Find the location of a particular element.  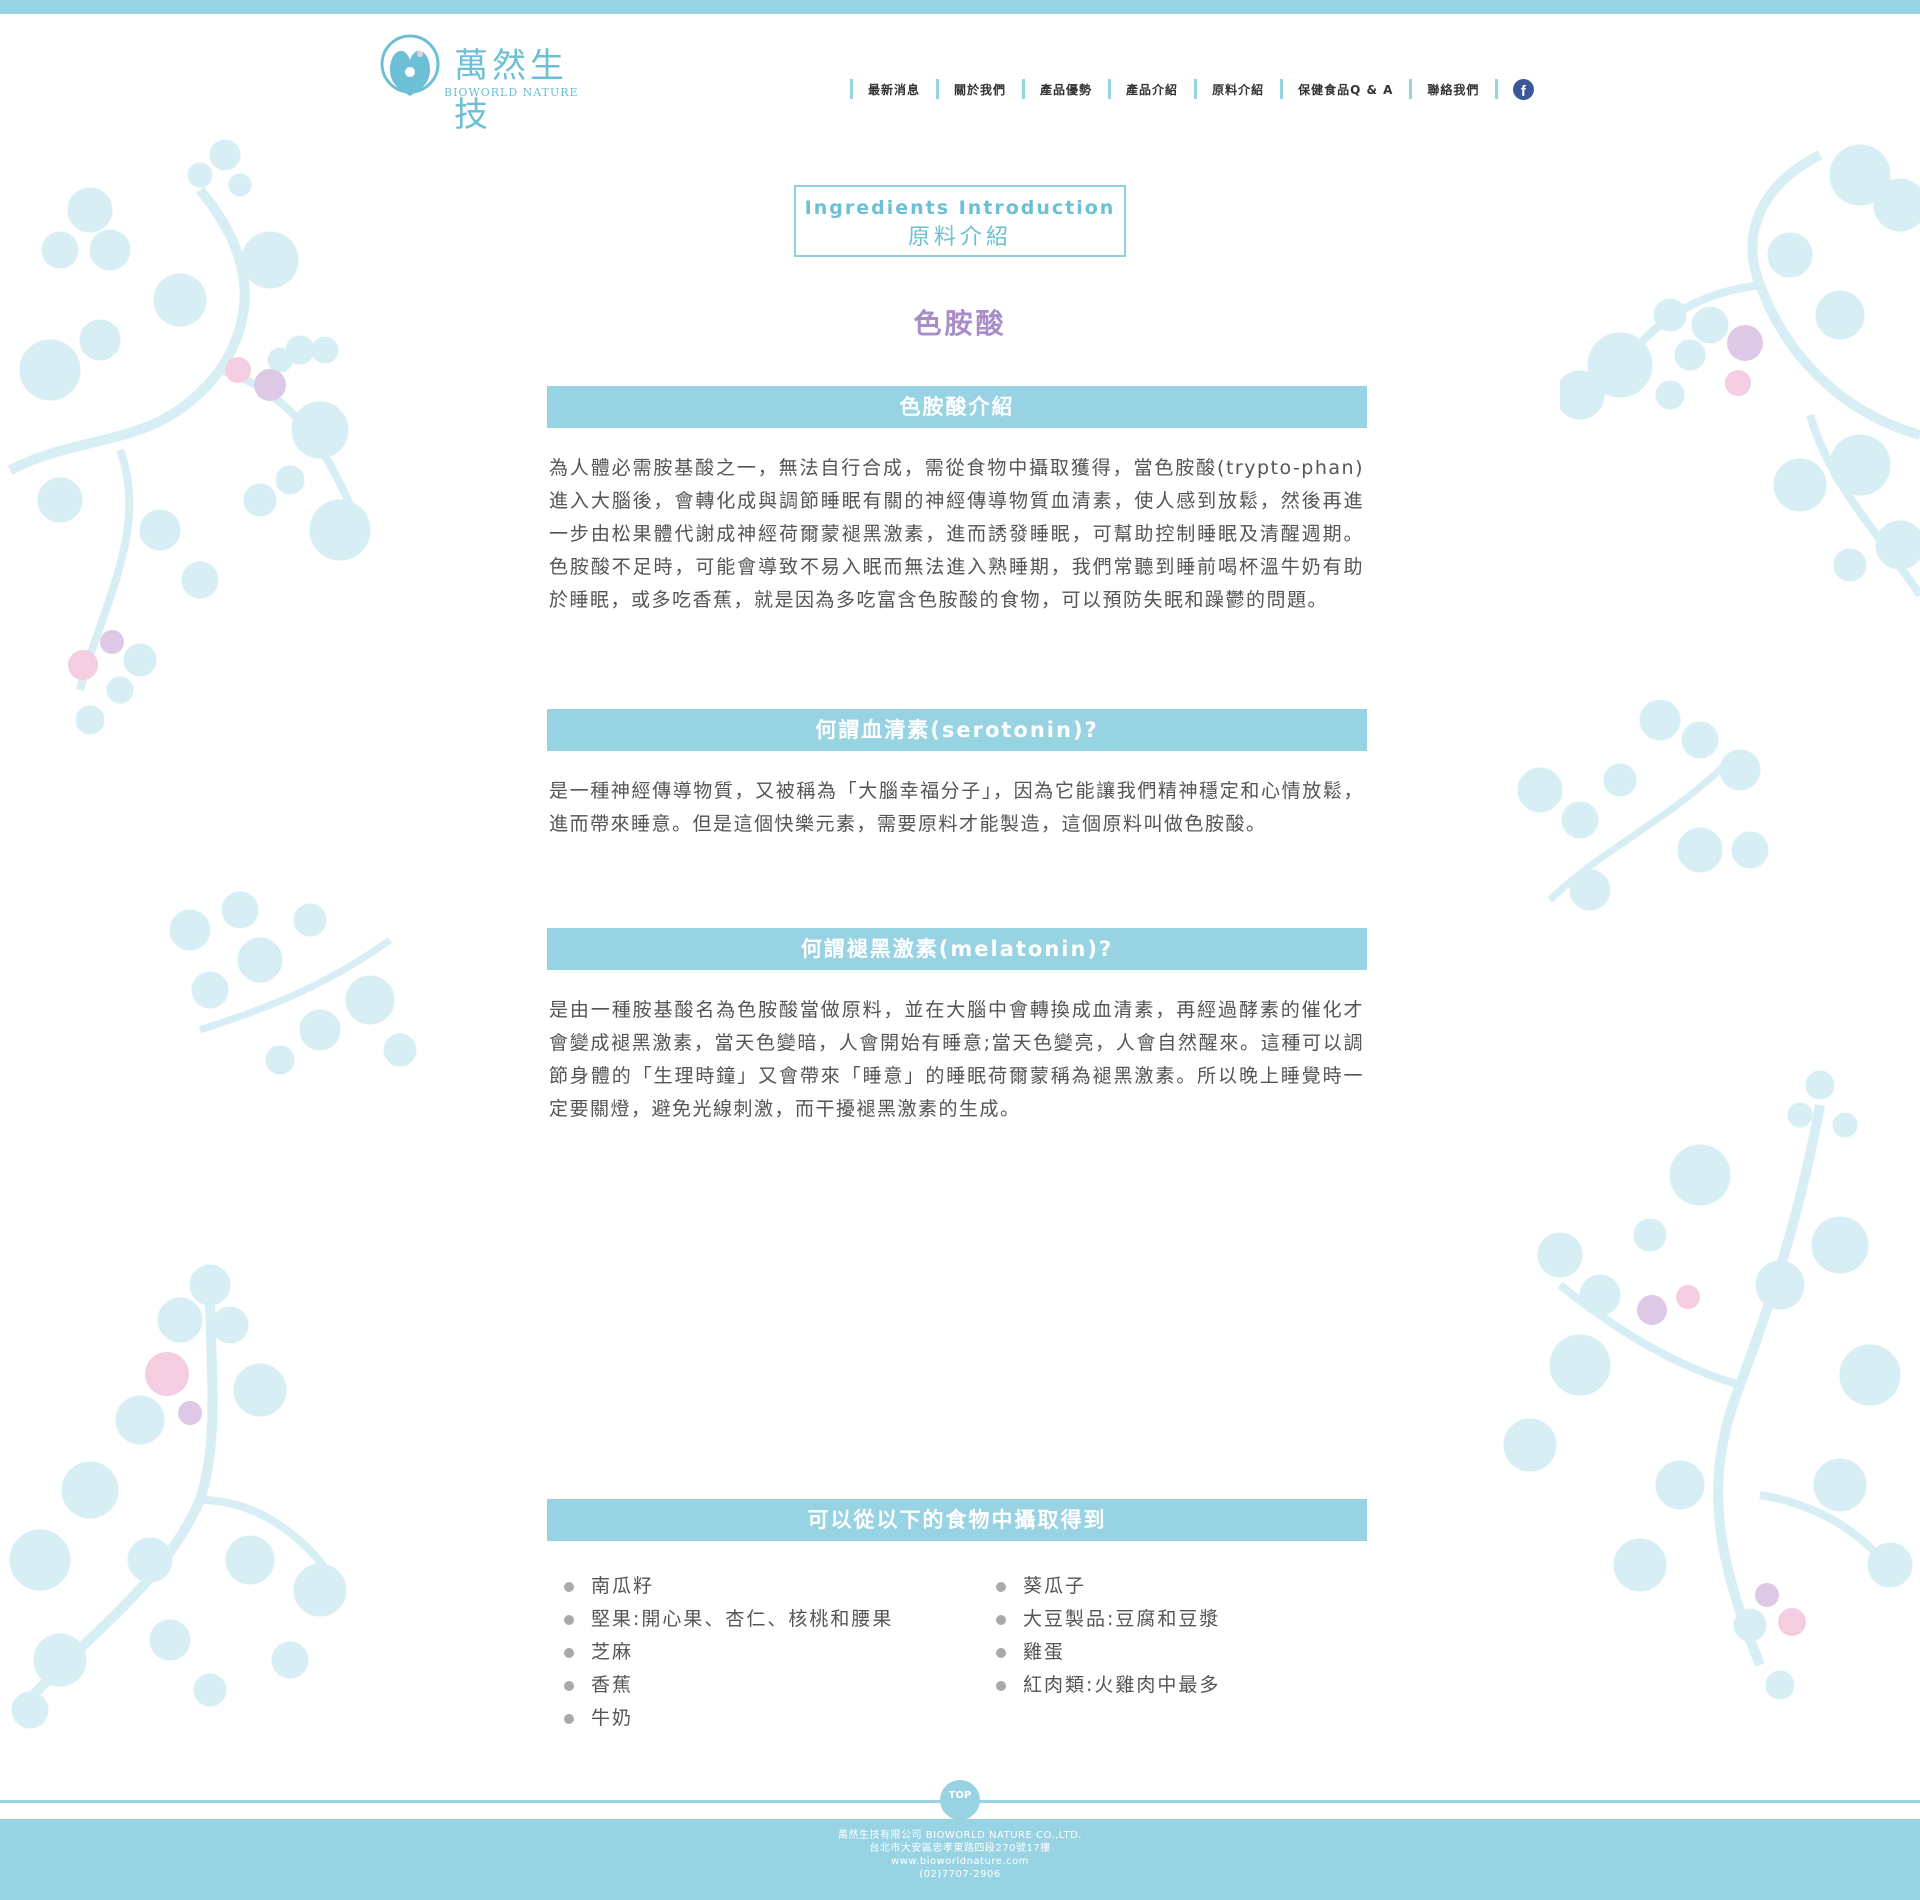

list-item: 大豆製品:豆腐和豆漿 is located at coordinates (1099, 1619).